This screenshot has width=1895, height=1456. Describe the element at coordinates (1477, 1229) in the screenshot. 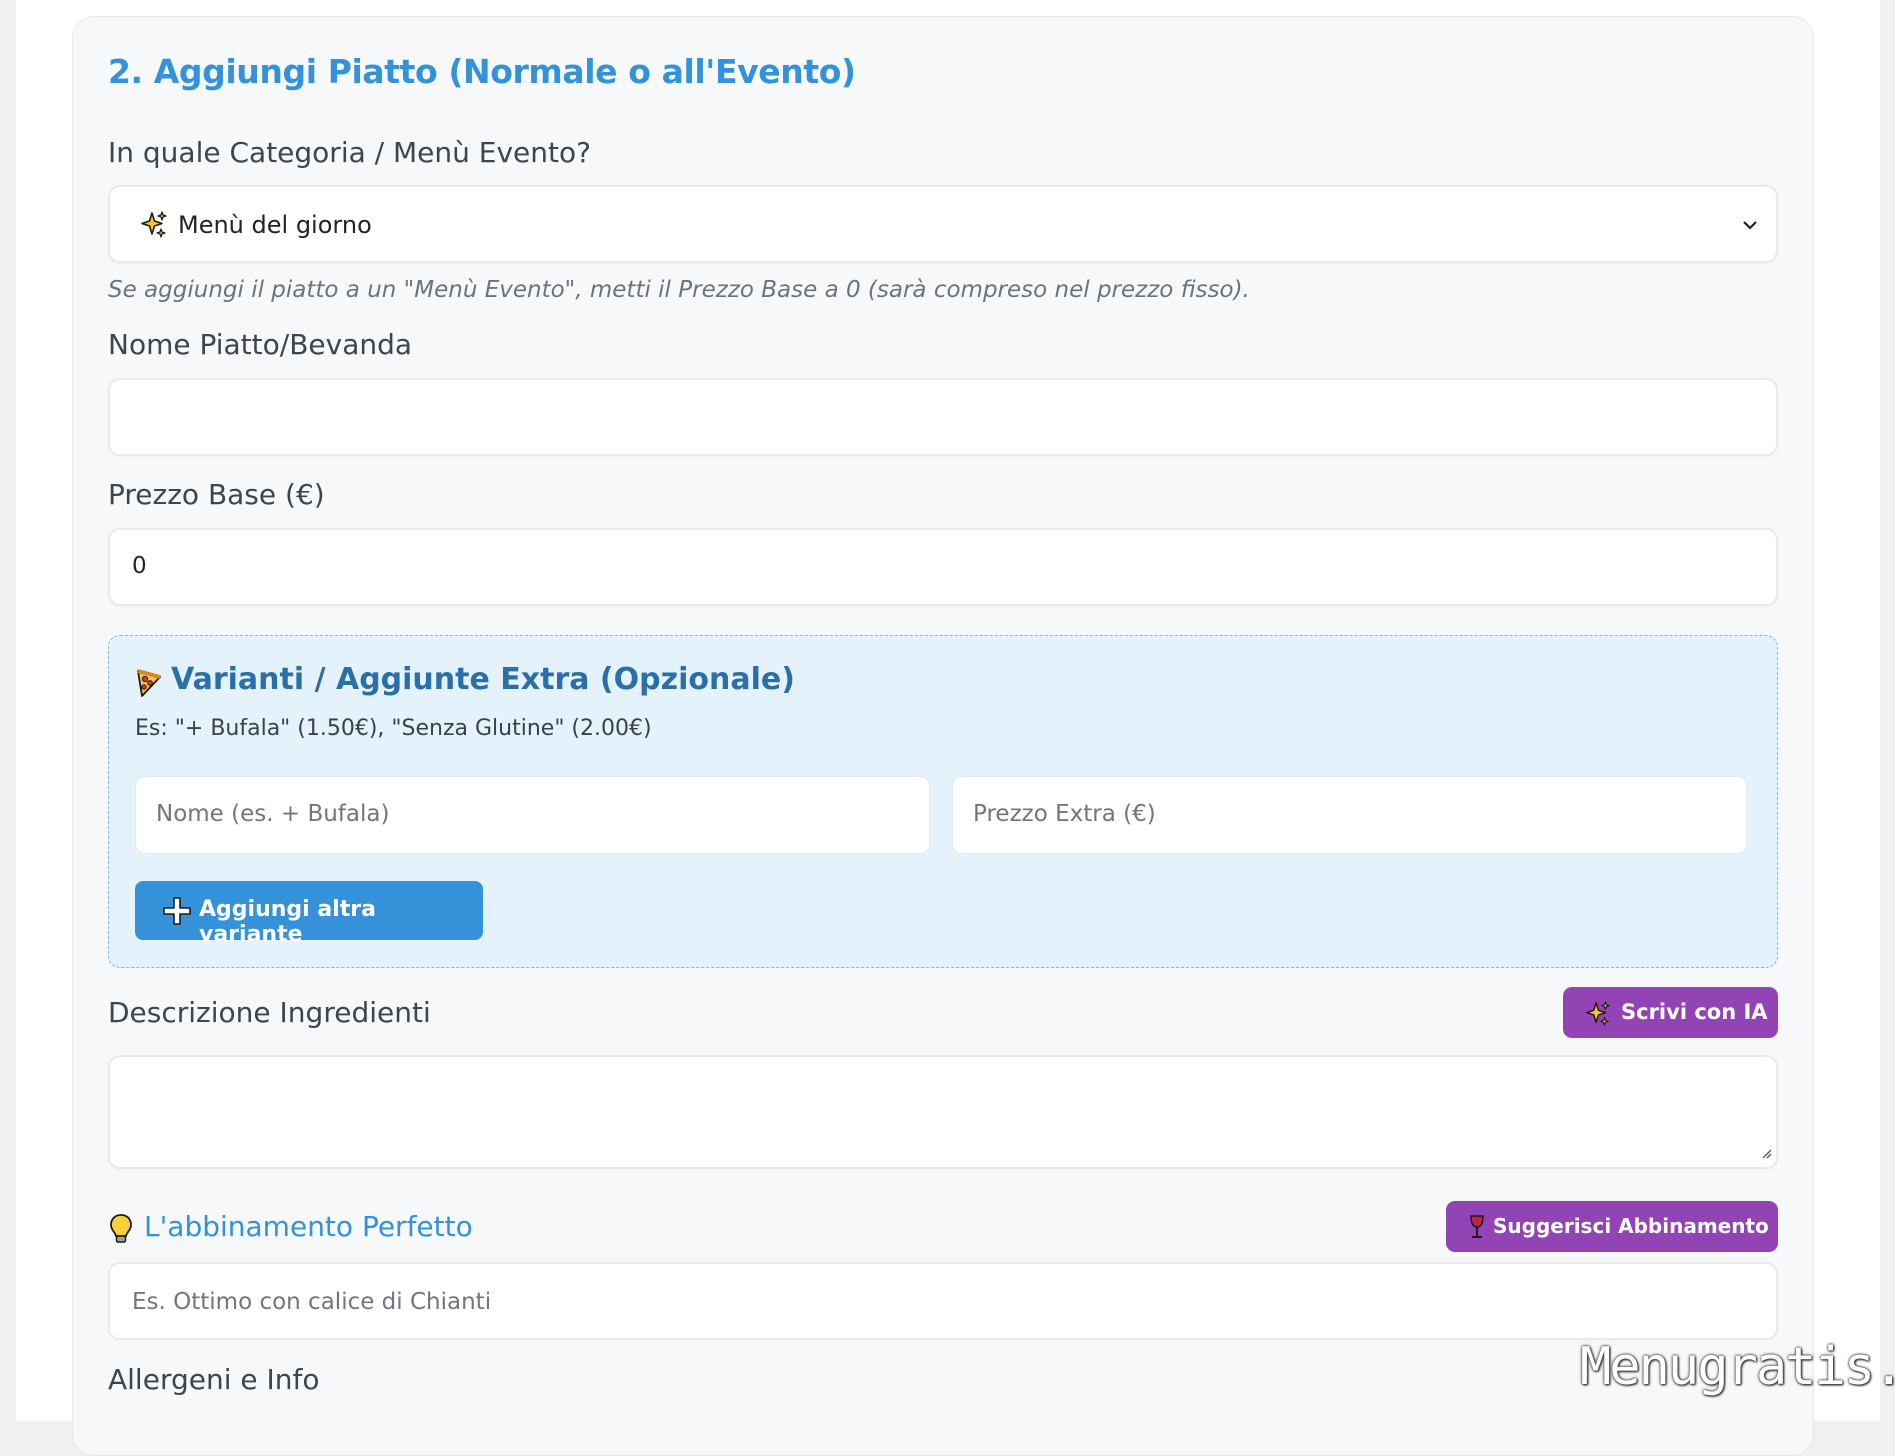

I see `wine-glass-icon` at that location.